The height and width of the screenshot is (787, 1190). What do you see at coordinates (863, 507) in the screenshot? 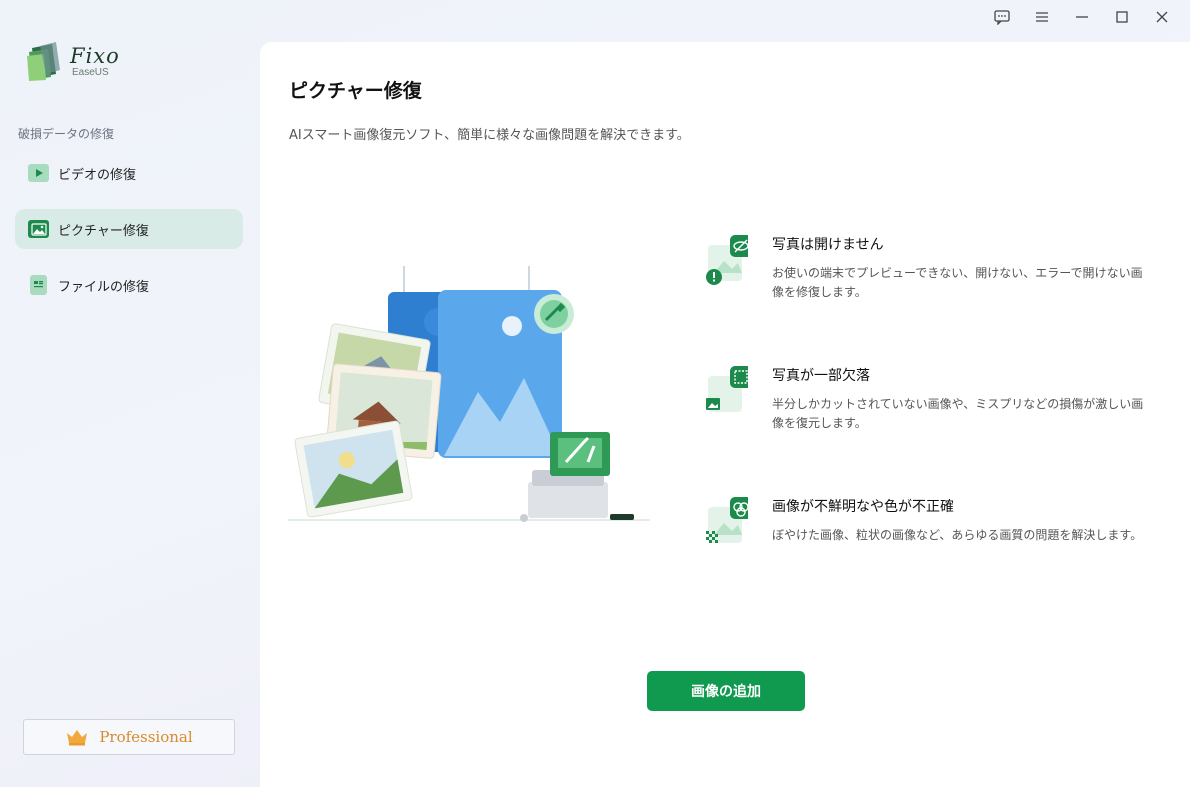
I see `feature-title: 画像が不鮮明なや色が不正確` at bounding box center [863, 507].